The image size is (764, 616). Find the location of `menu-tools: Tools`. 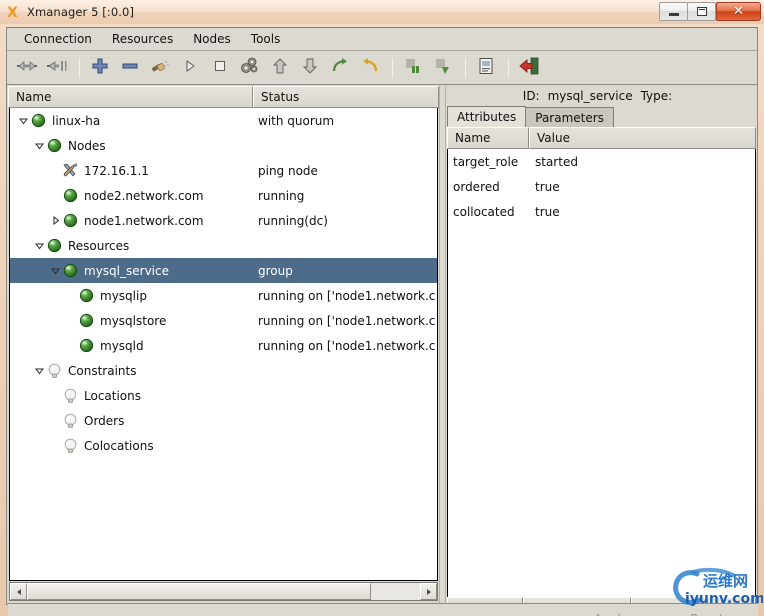

menu-tools: Tools is located at coordinates (266, 39).